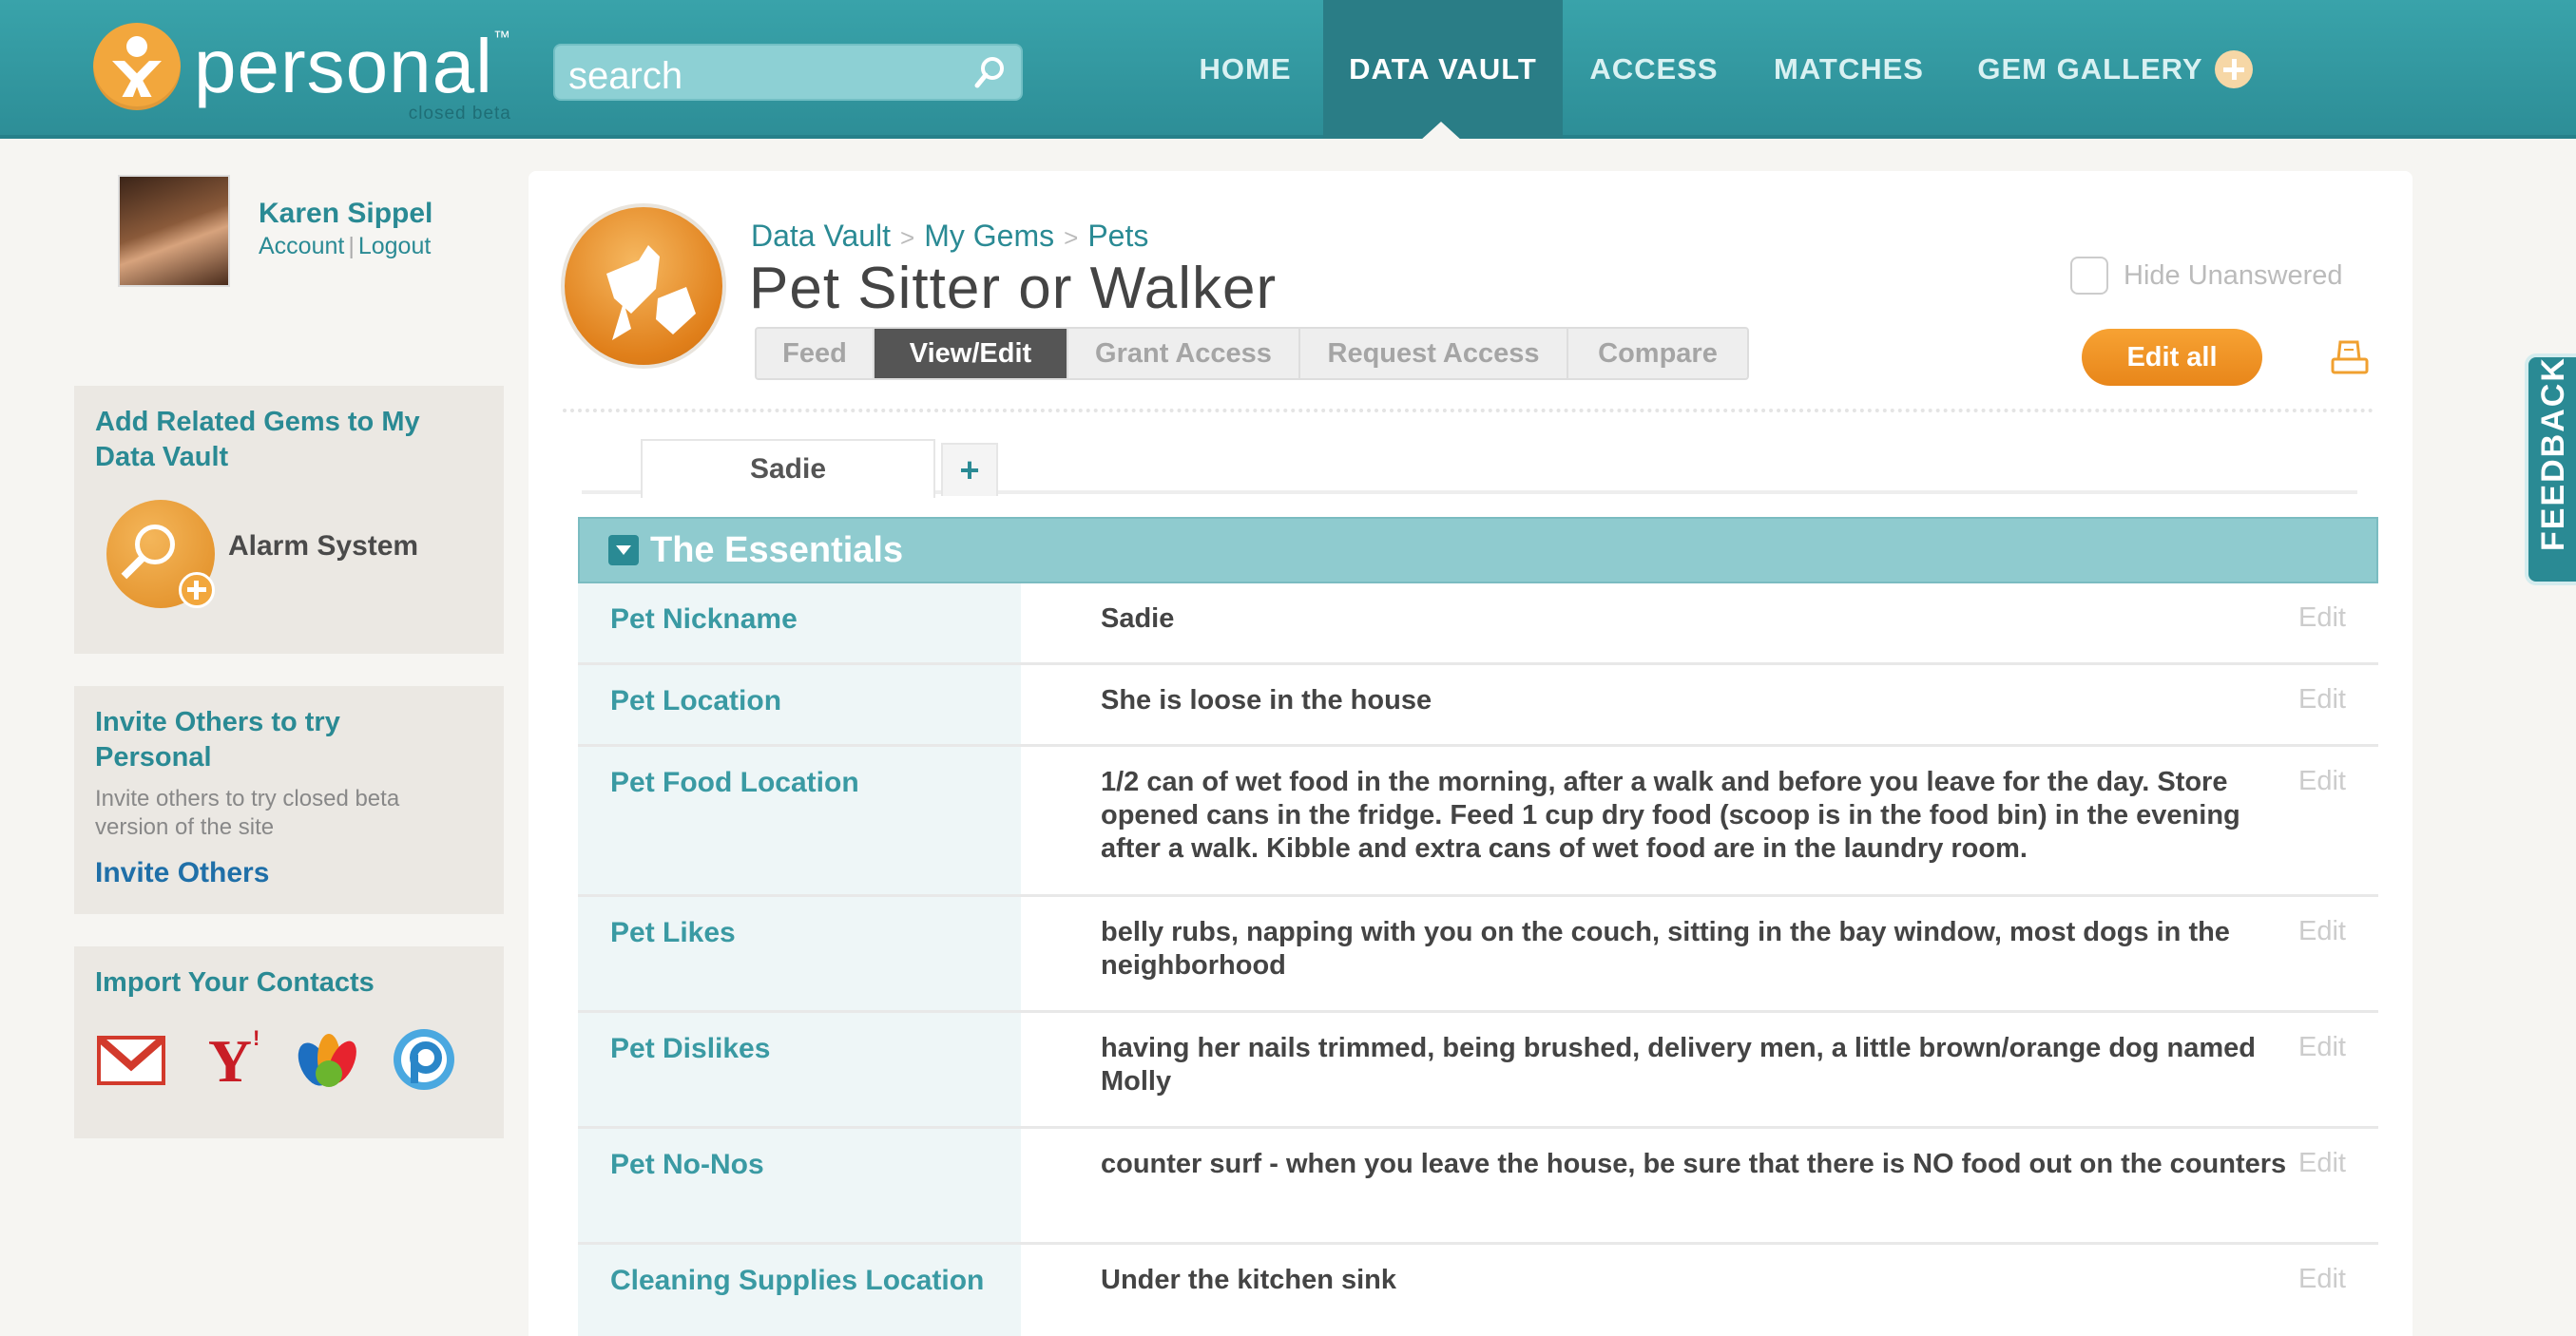  What do you see at coordinates (991, 72) in the screenshot?
I see `search-icon` at bounding box center [991, 72].